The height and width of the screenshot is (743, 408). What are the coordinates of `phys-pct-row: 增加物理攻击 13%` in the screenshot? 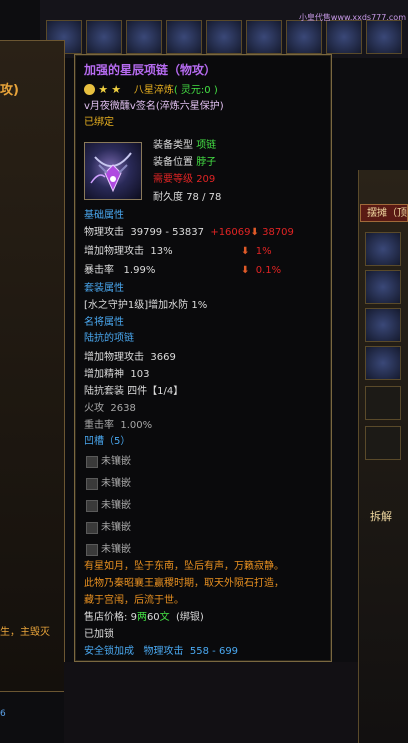 It's located at (128, 252).